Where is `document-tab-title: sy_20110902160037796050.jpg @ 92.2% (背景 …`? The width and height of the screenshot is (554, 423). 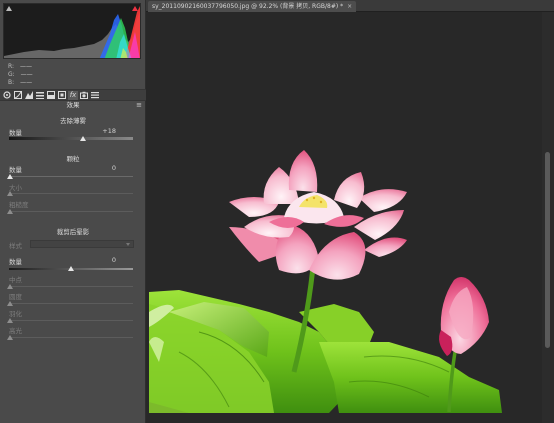
document-tab-title: sy_20110902160037796050.jpg @ 92.2% (背景 … is located at coordinates (248, 6).